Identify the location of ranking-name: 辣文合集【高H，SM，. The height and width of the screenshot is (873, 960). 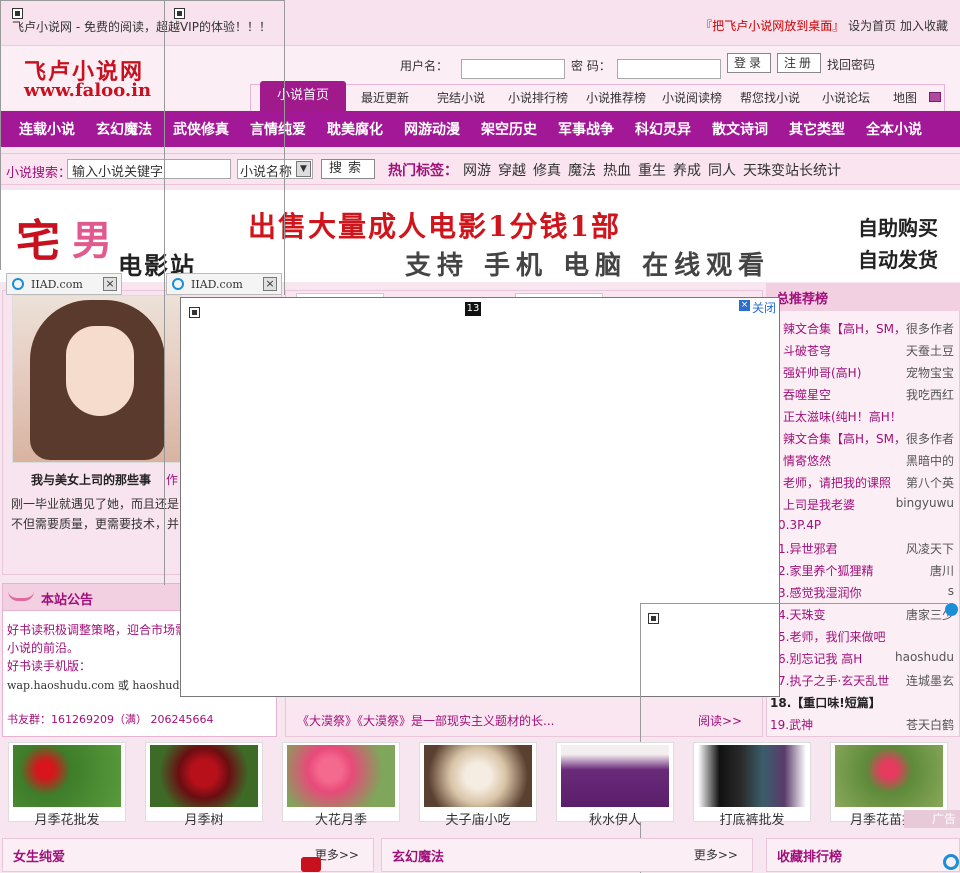
(844, 328).